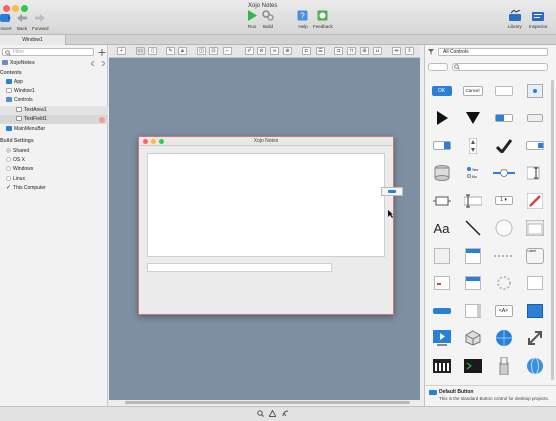 This screenshot has width=556, height=421. Describe the element at coordinates (261, 51) in the screenshot. I see `order-button: ⊘` at that location.